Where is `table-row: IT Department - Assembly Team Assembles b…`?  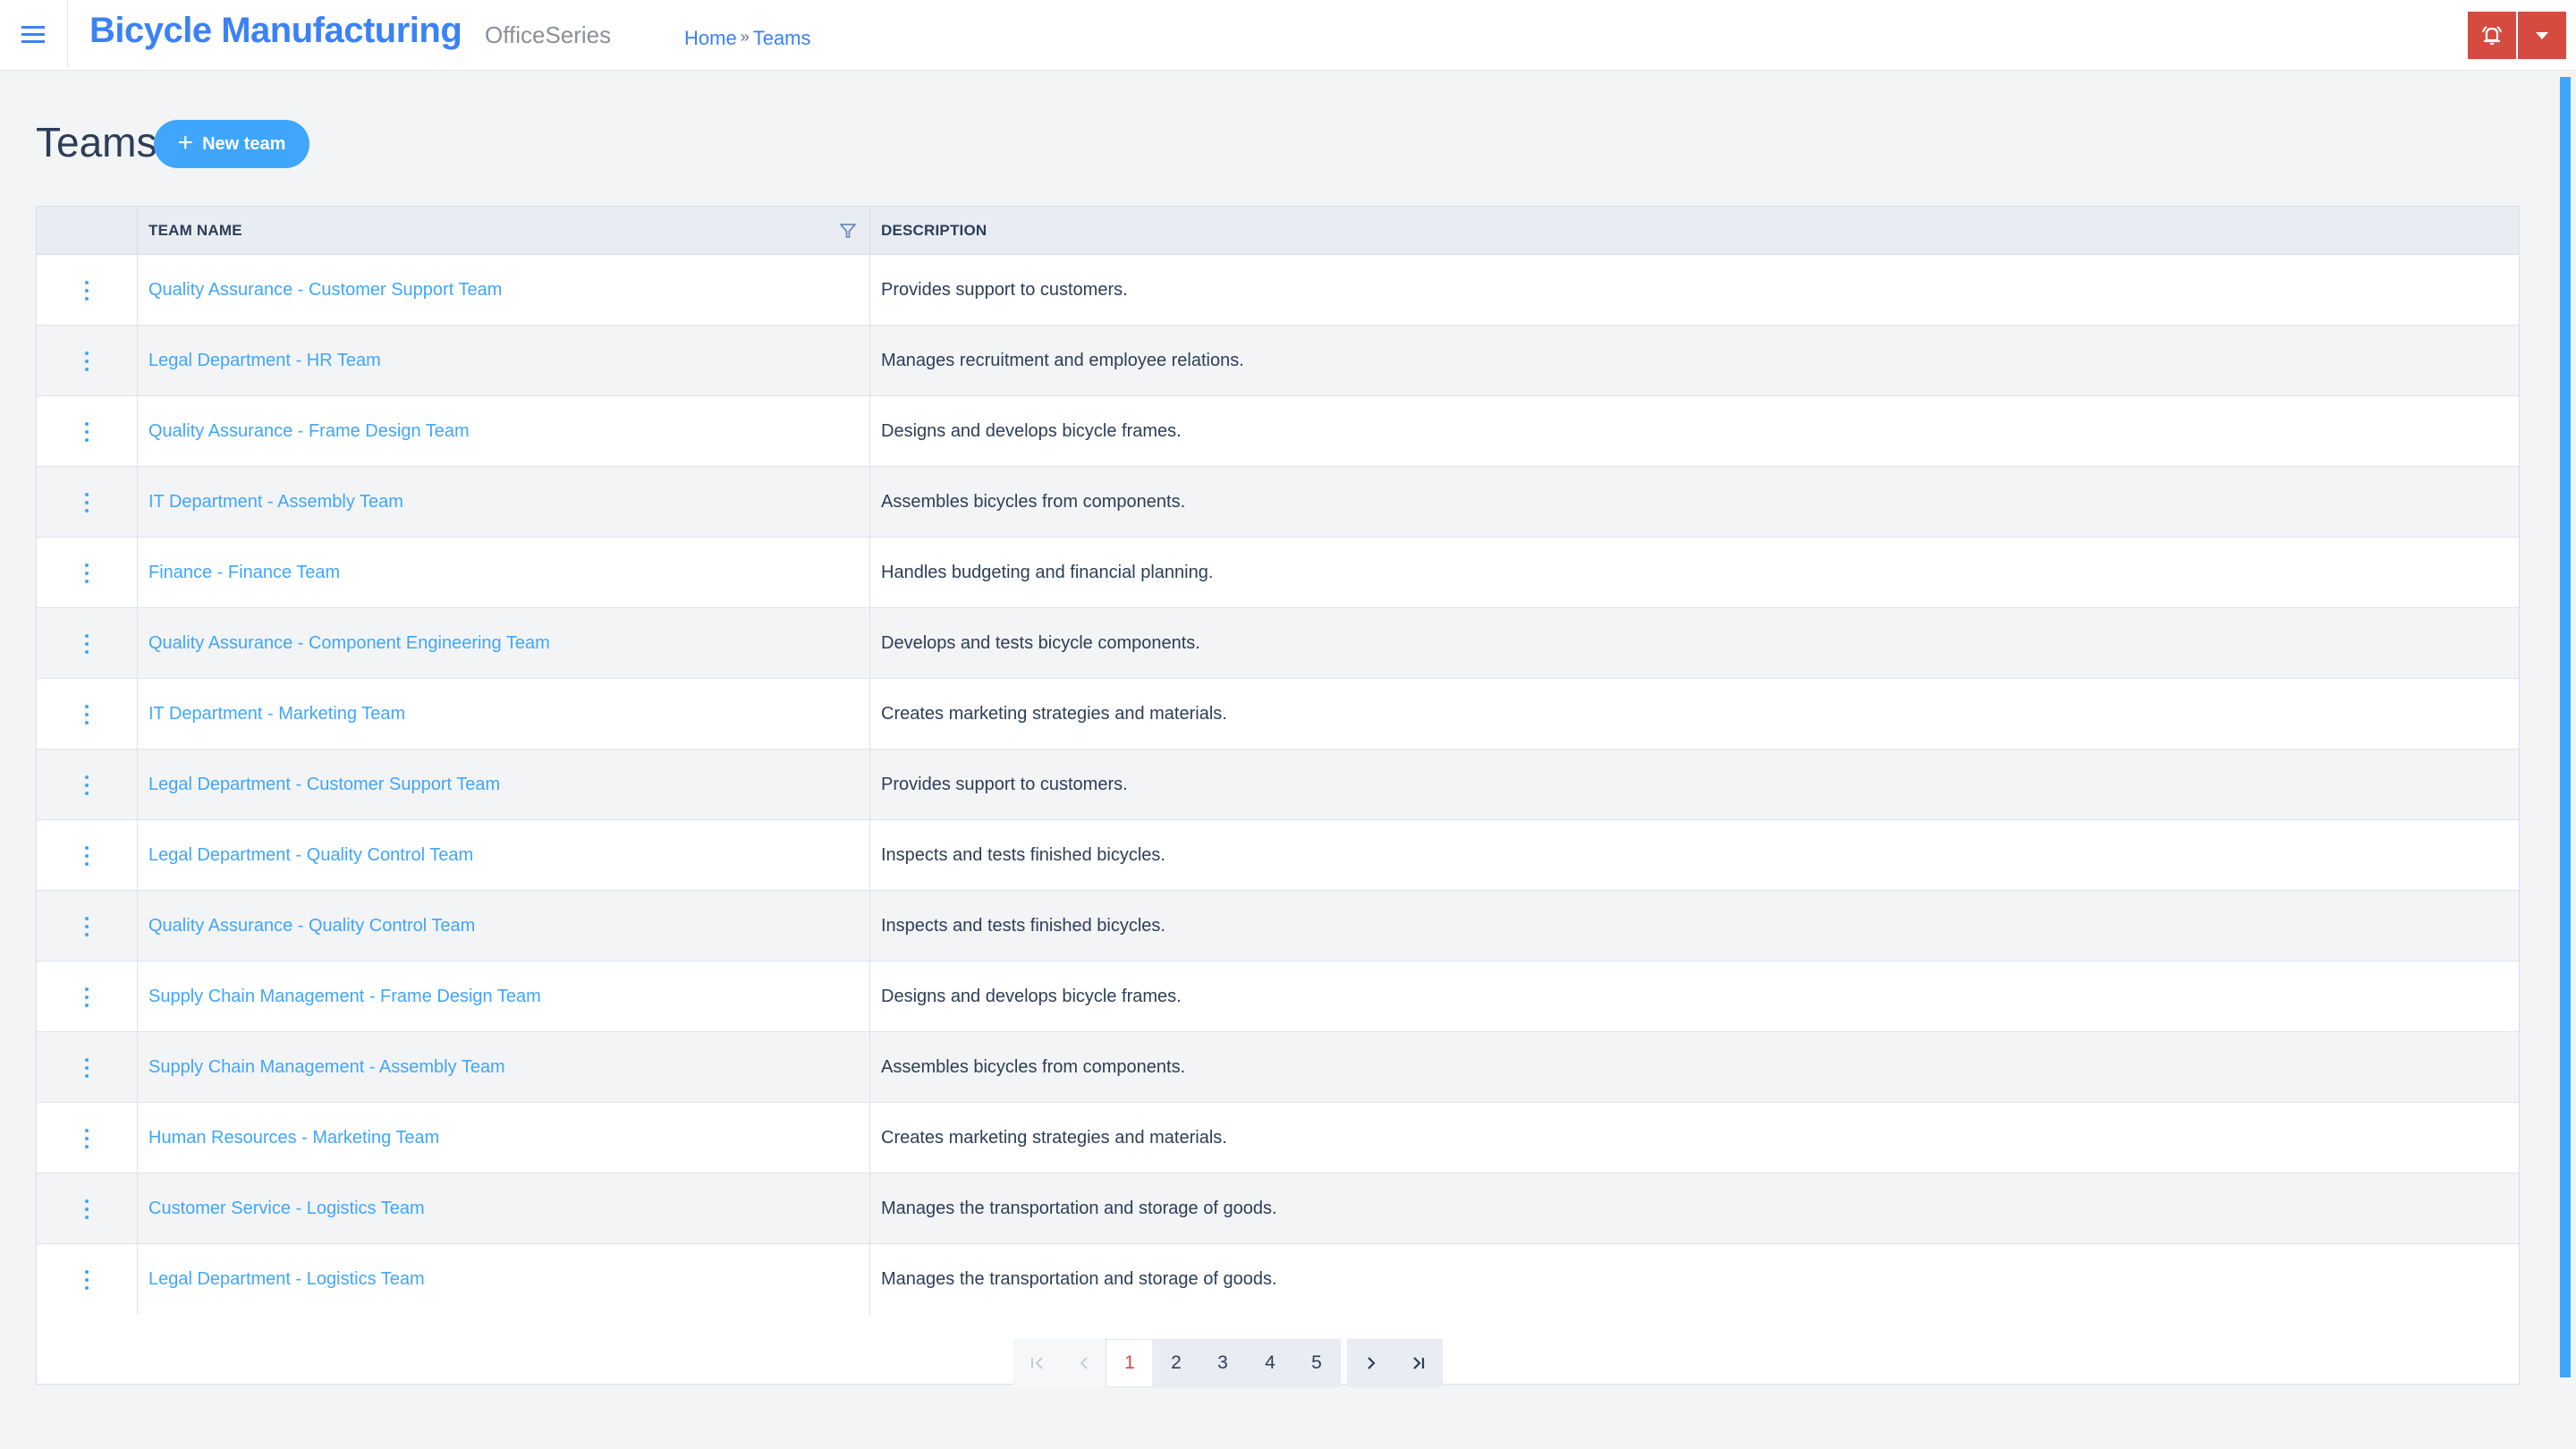 table-row: IT Department - Assembly Team Assembles b… is located at coordinates (1278, 502).